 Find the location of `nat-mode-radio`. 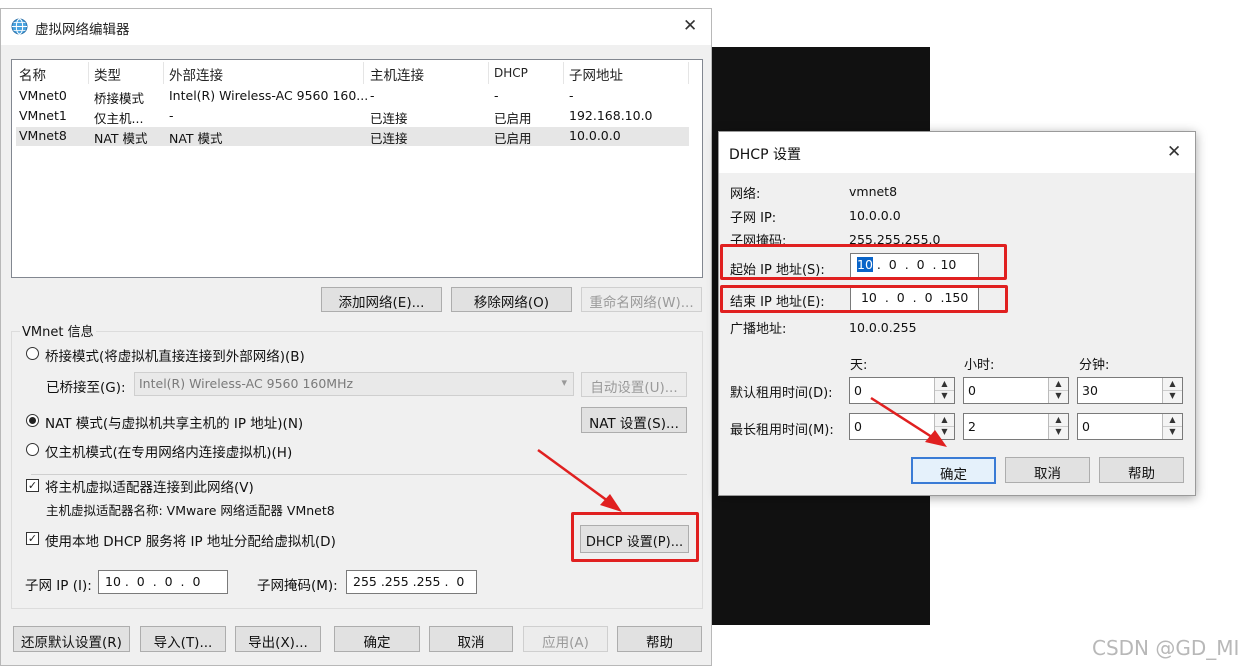

nat-mode-radio is located at coordinates (32, 420).